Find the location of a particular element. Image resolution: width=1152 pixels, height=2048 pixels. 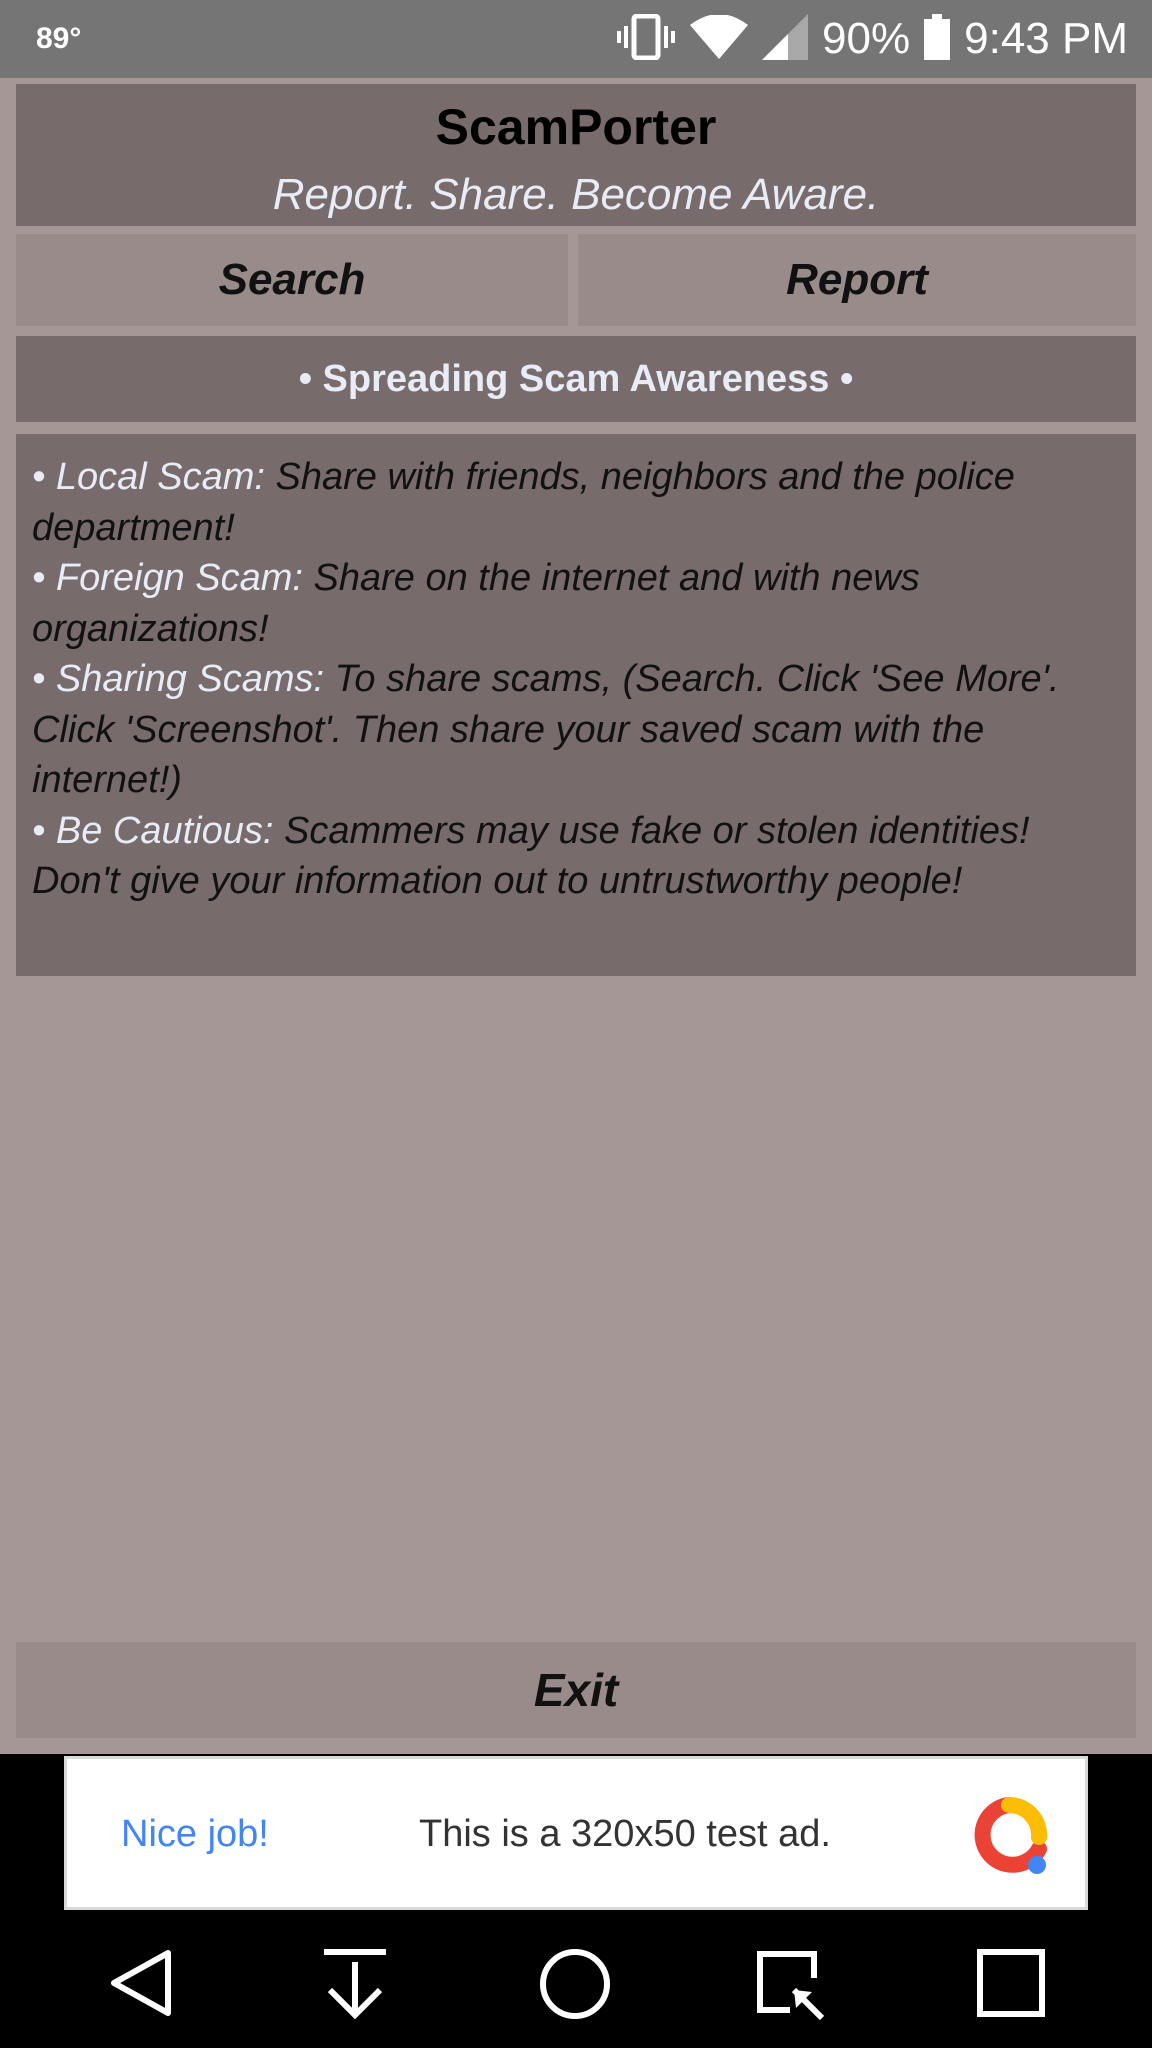

ad-nice-job-label: Nice job! is located at coordinates (195, 1834).